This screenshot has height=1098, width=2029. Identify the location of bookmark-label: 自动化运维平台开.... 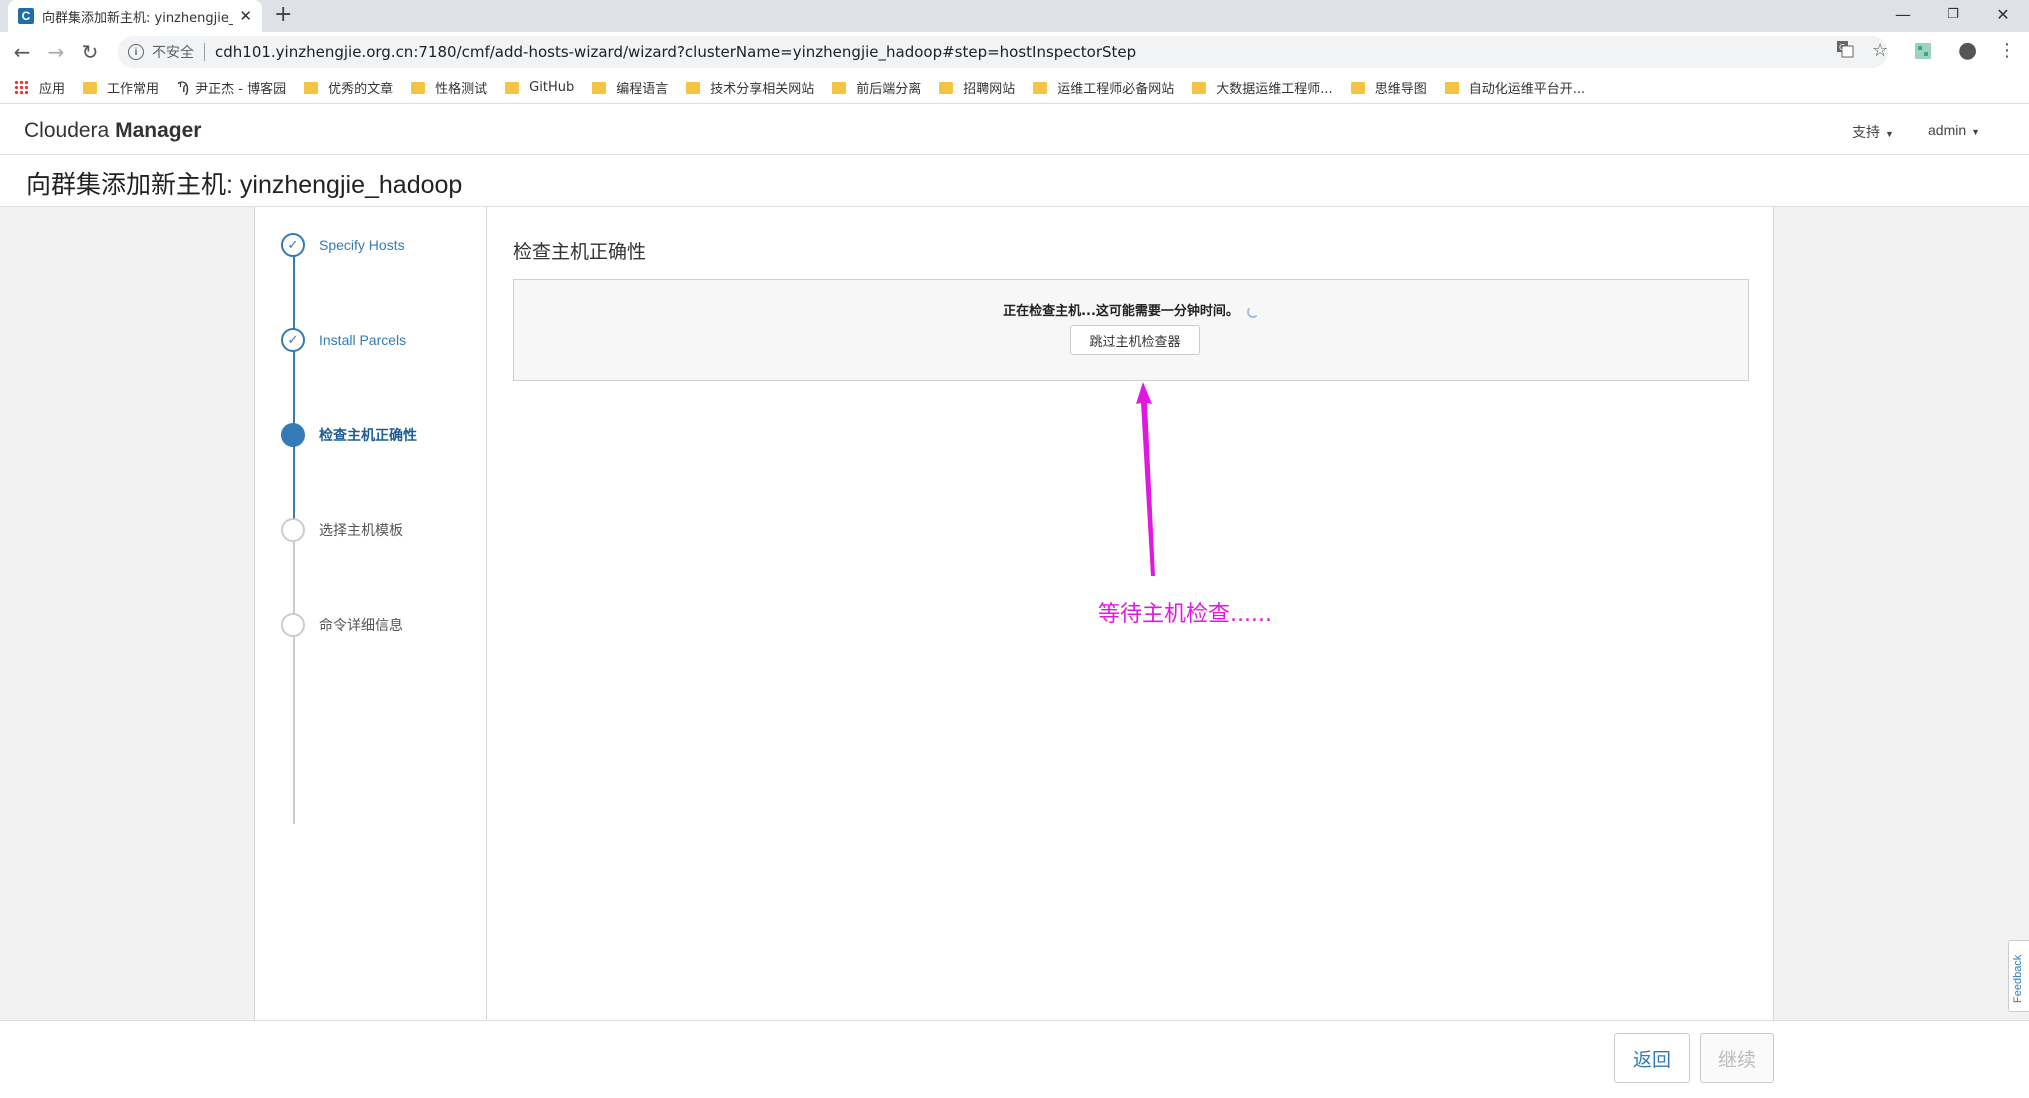
(1527, 89).